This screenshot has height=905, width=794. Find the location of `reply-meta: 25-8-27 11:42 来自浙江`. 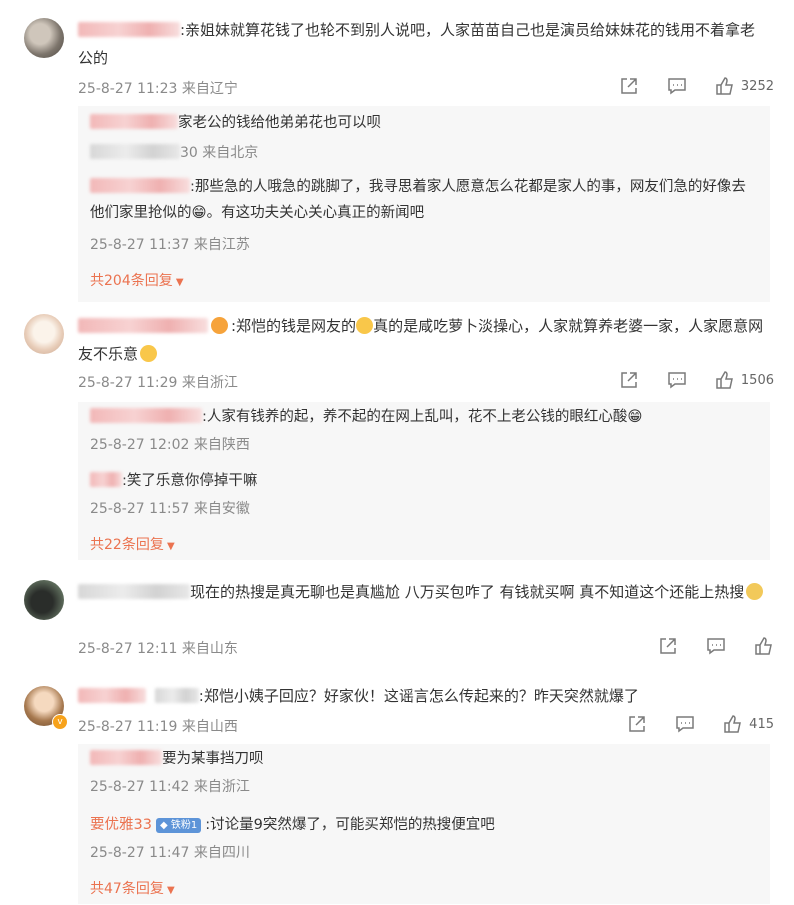

reply-meta: 25-8-27 11:42 来自浙江 is located at coordinates (170, 787).